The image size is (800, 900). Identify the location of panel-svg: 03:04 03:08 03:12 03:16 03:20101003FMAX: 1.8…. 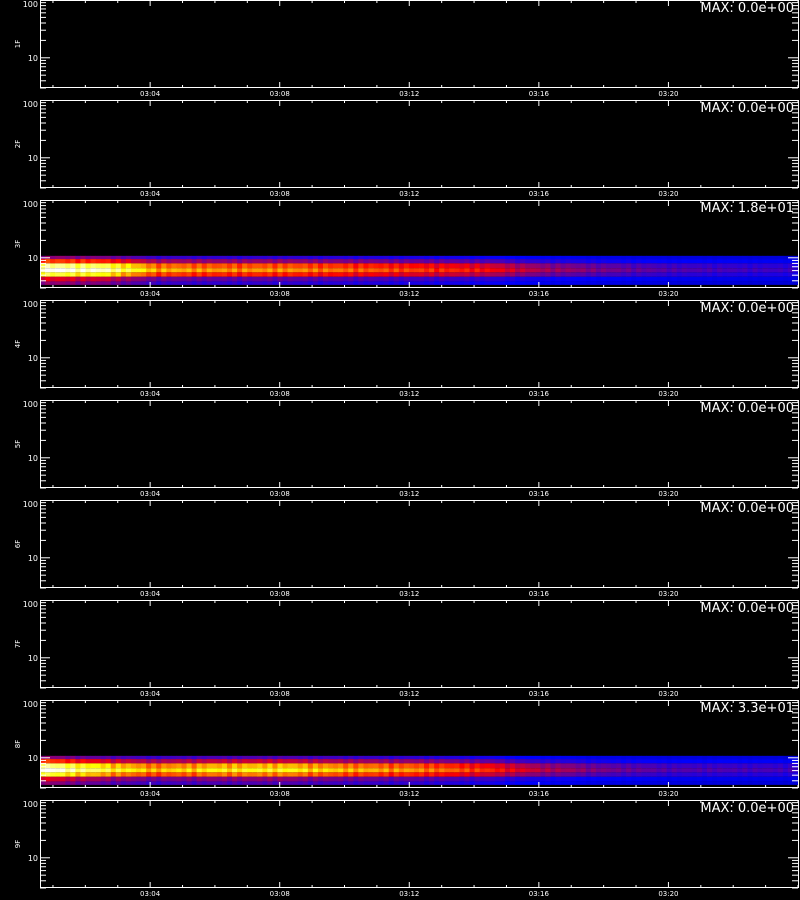
(406, 249).